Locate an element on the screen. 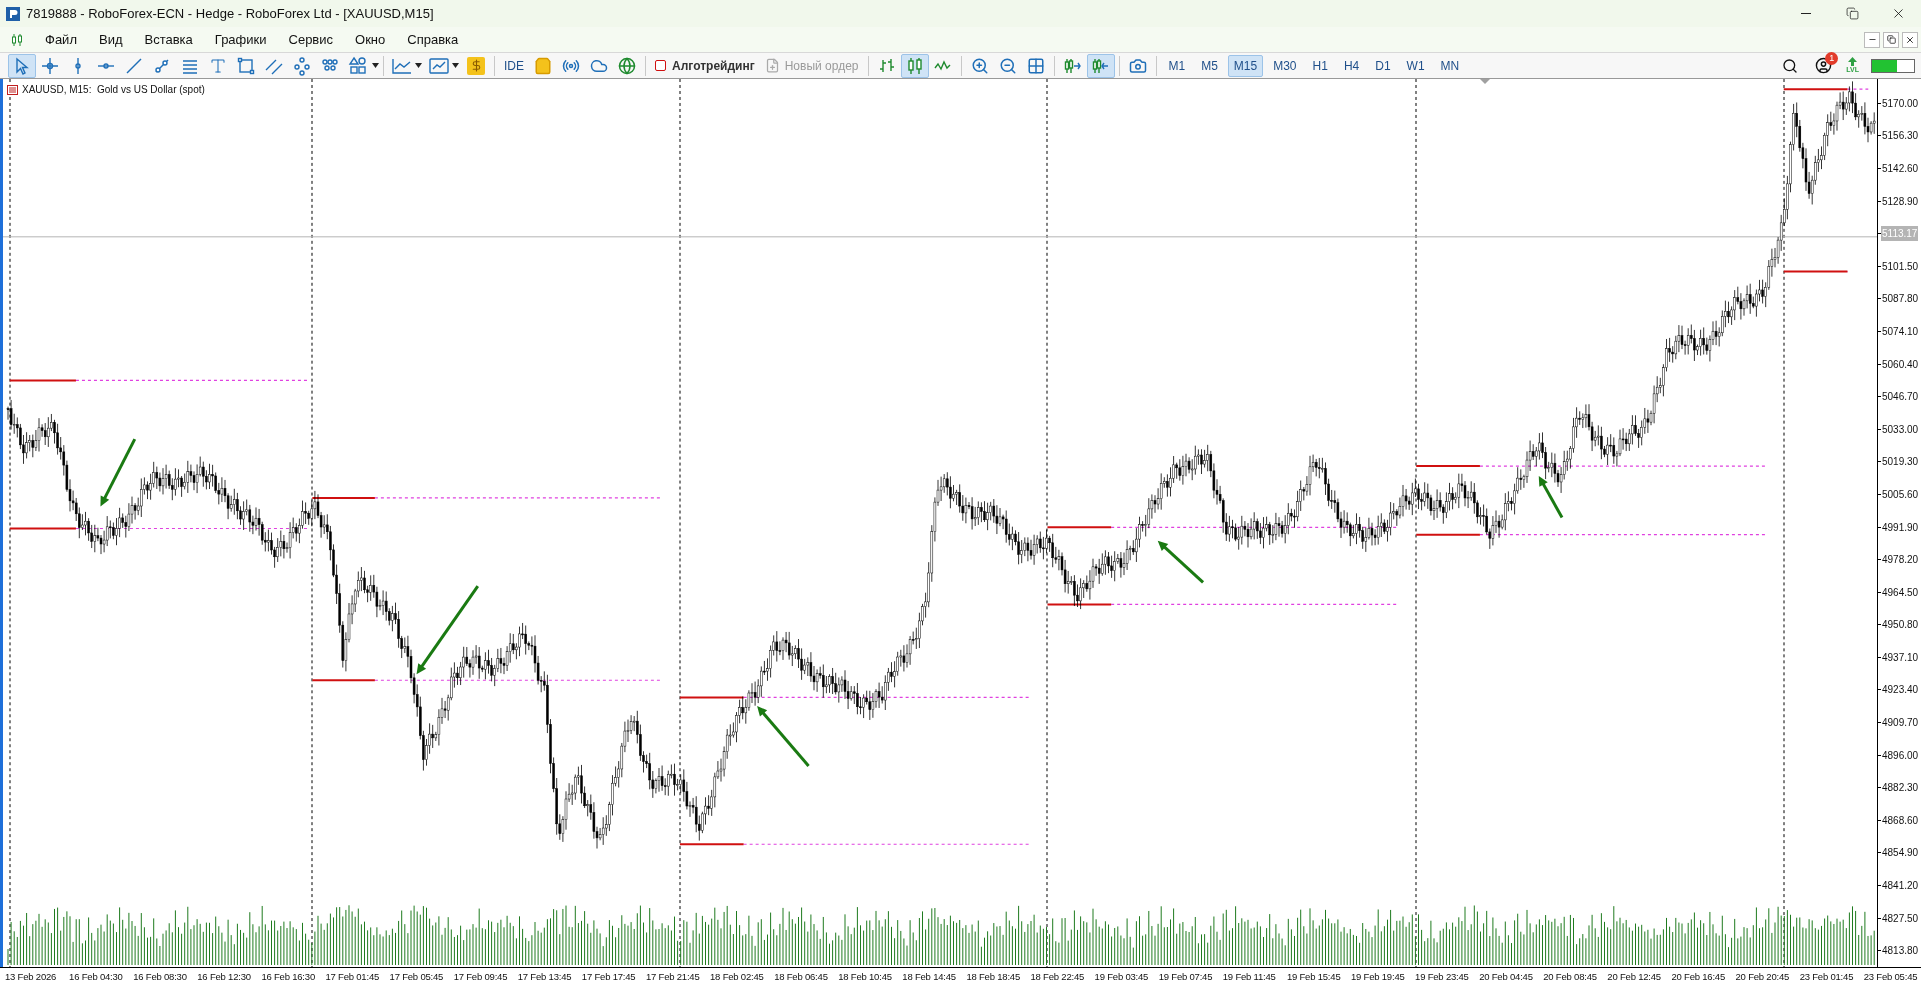 This screenshot has height=987, width=1921. window-title: 7819888 - RoboForex-ECN - Hedge - RoboForex Ltd - [XAUUSD,M15] is located at coordinates (230, 13).